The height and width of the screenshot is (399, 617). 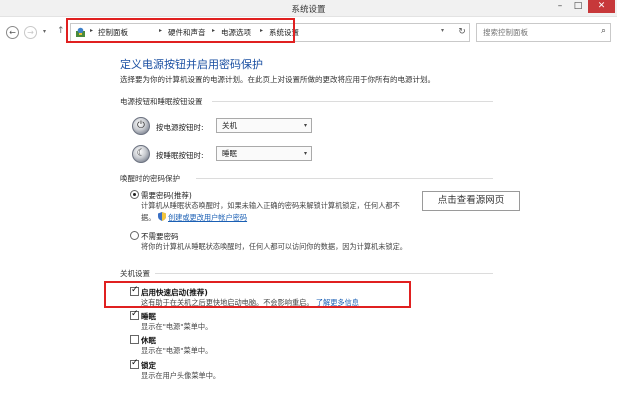 What do you see at coordinates (134, 194) in the screenshot?
I see `require-password-radio` at bounding box center [134, 194].